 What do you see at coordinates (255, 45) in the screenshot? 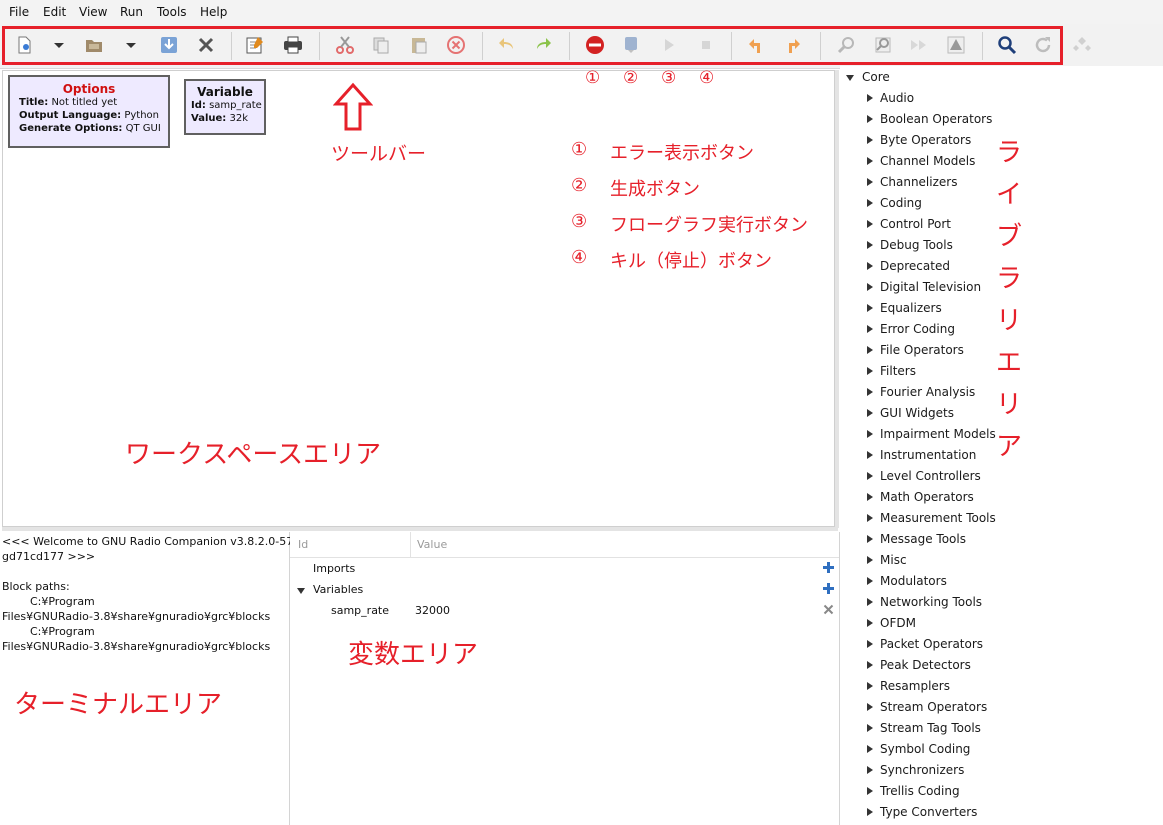
I see `properties-icon` at bounding box center [255, 45].